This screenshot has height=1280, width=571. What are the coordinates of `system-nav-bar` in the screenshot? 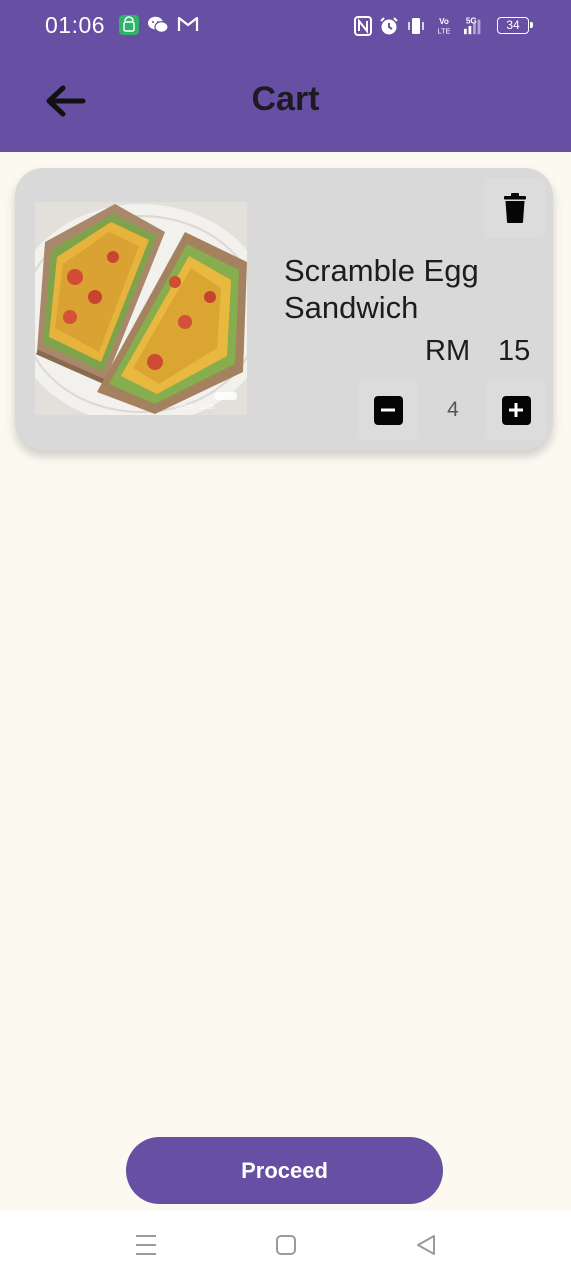 It's located at (285, 1245).